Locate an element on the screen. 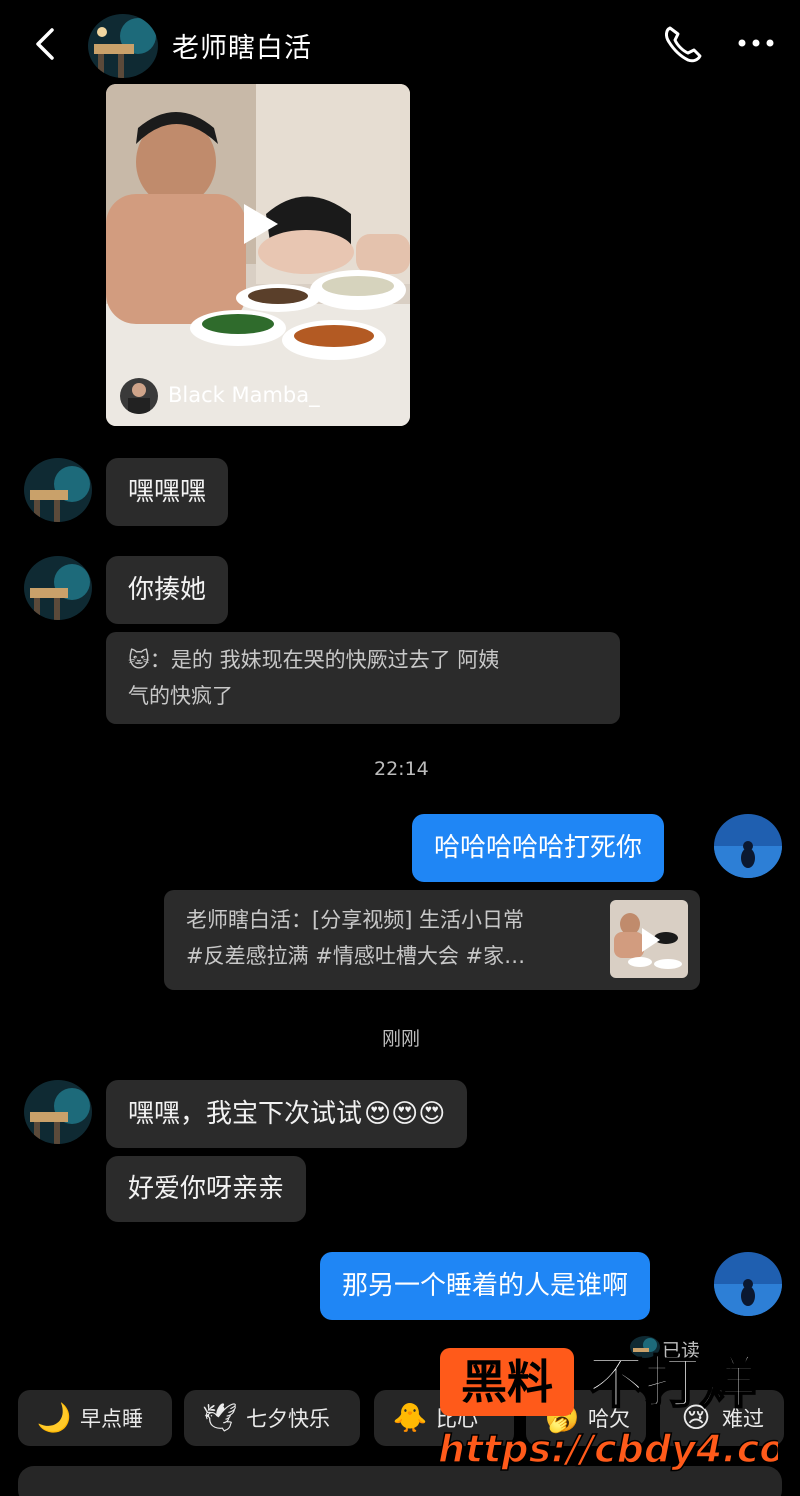 This screenshot has height=1496, width=800. message-bubble-outgoing: 哈哈哈哈哈打死你 is located at coordinates (538, 848).